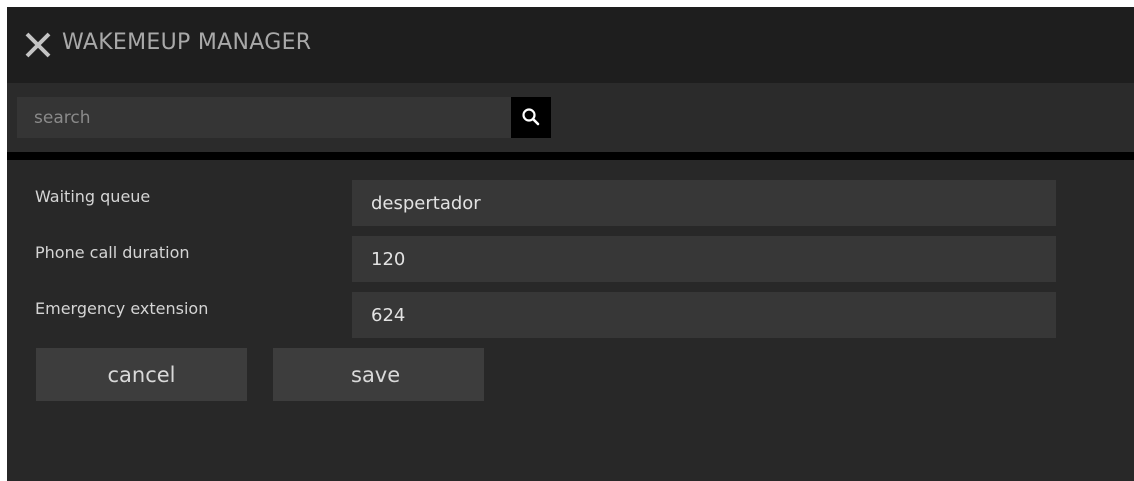 This screenshot has width=1134, height=481. What do you see at coordinates (141, 374) in the screenshot?
I see `cancel-button: cancel` at bounding box center [141, 374].